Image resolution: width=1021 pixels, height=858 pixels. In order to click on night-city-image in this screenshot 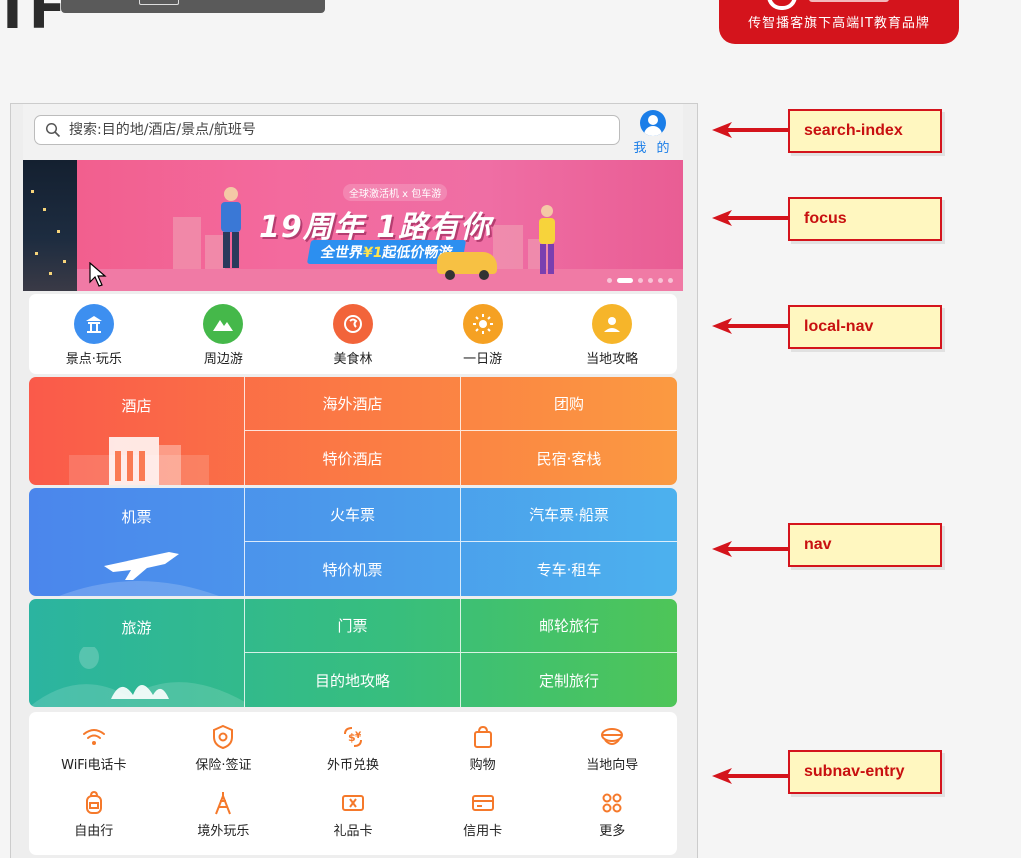, I will do `click(50, 225)`.